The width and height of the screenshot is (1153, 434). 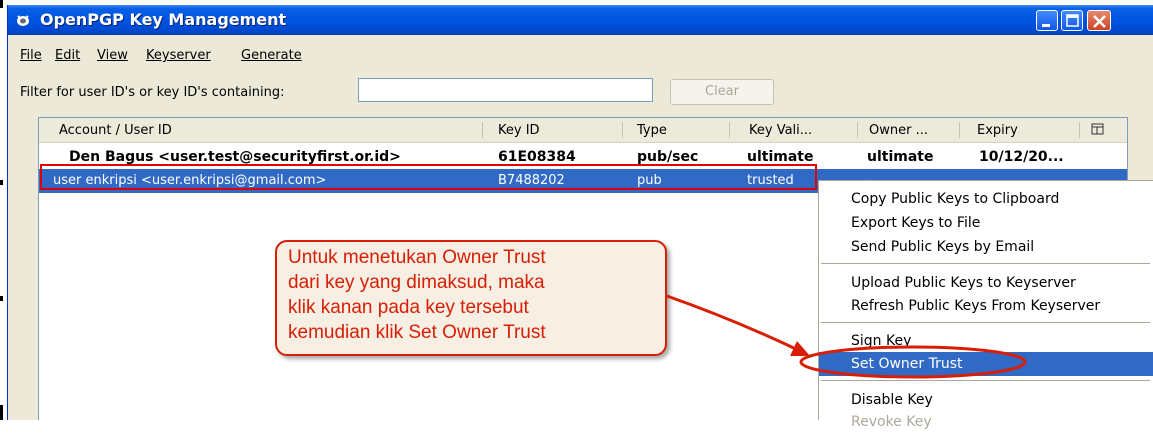 What do you see at coordinates (732, 323) in the screenshot?
I see `annotation-arrow` at bounding box center [732, 323].